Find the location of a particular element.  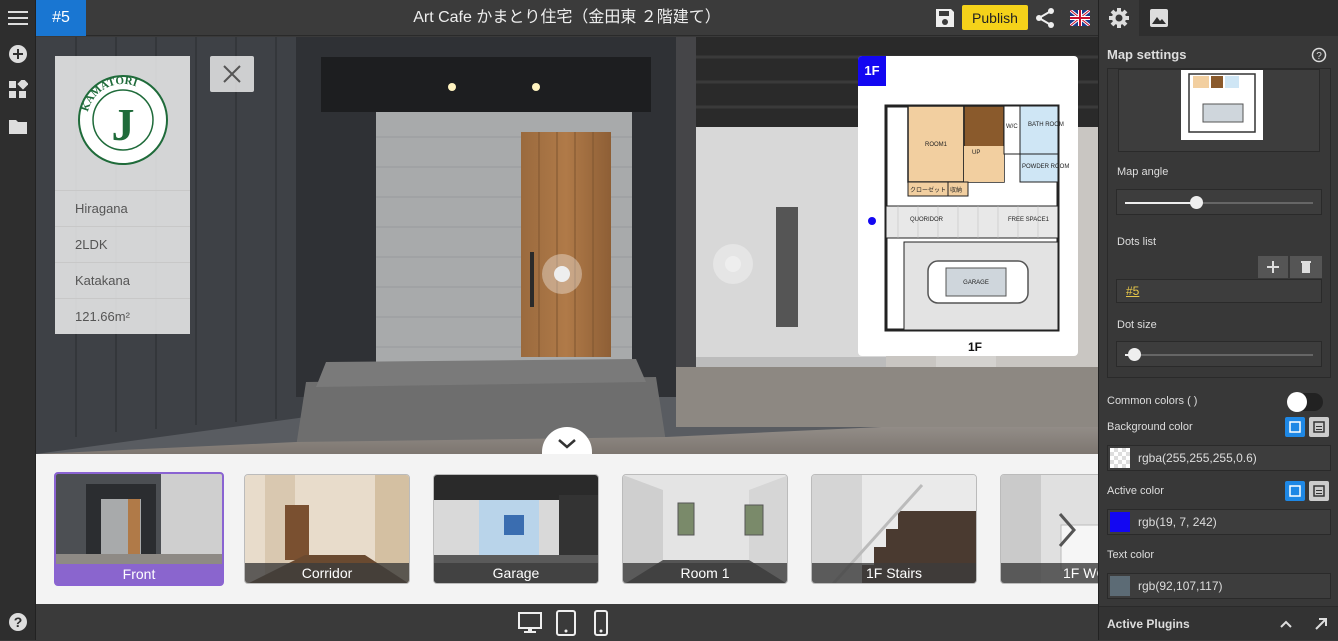

folder-icon is located at coordinates (18, 126).